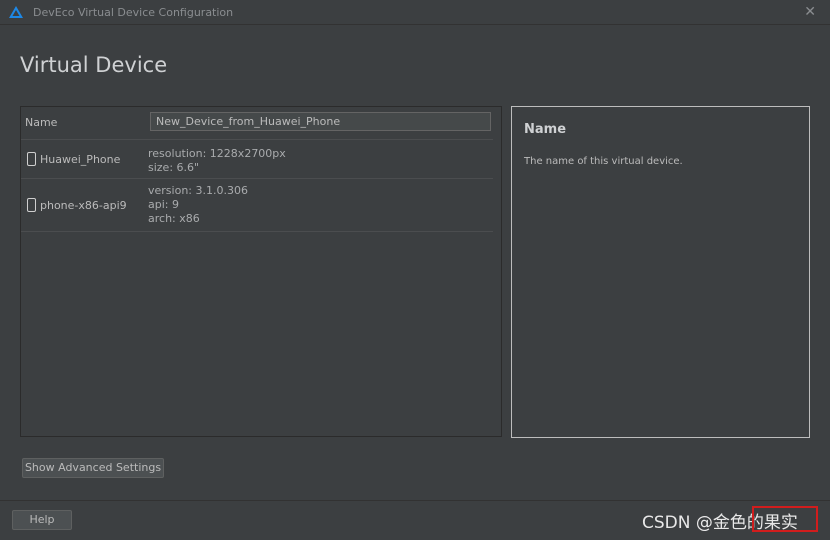 The width and height of the screenshot is (830, 540). Describe the element at coordinates (198, 190) in the screenshot. I see `device-spec-version: version: 3.1.0.306` at that location.